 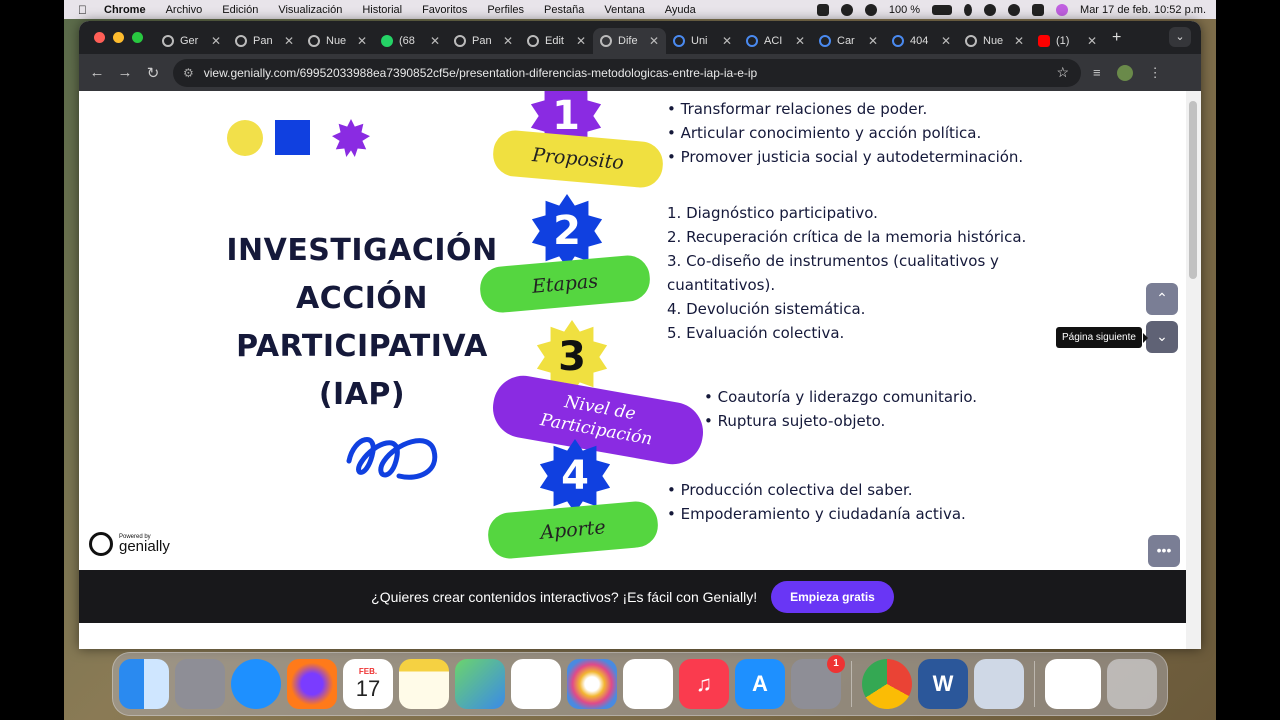 I want to click on tab-search-button: ⌄, so click(x=1180, y=37).